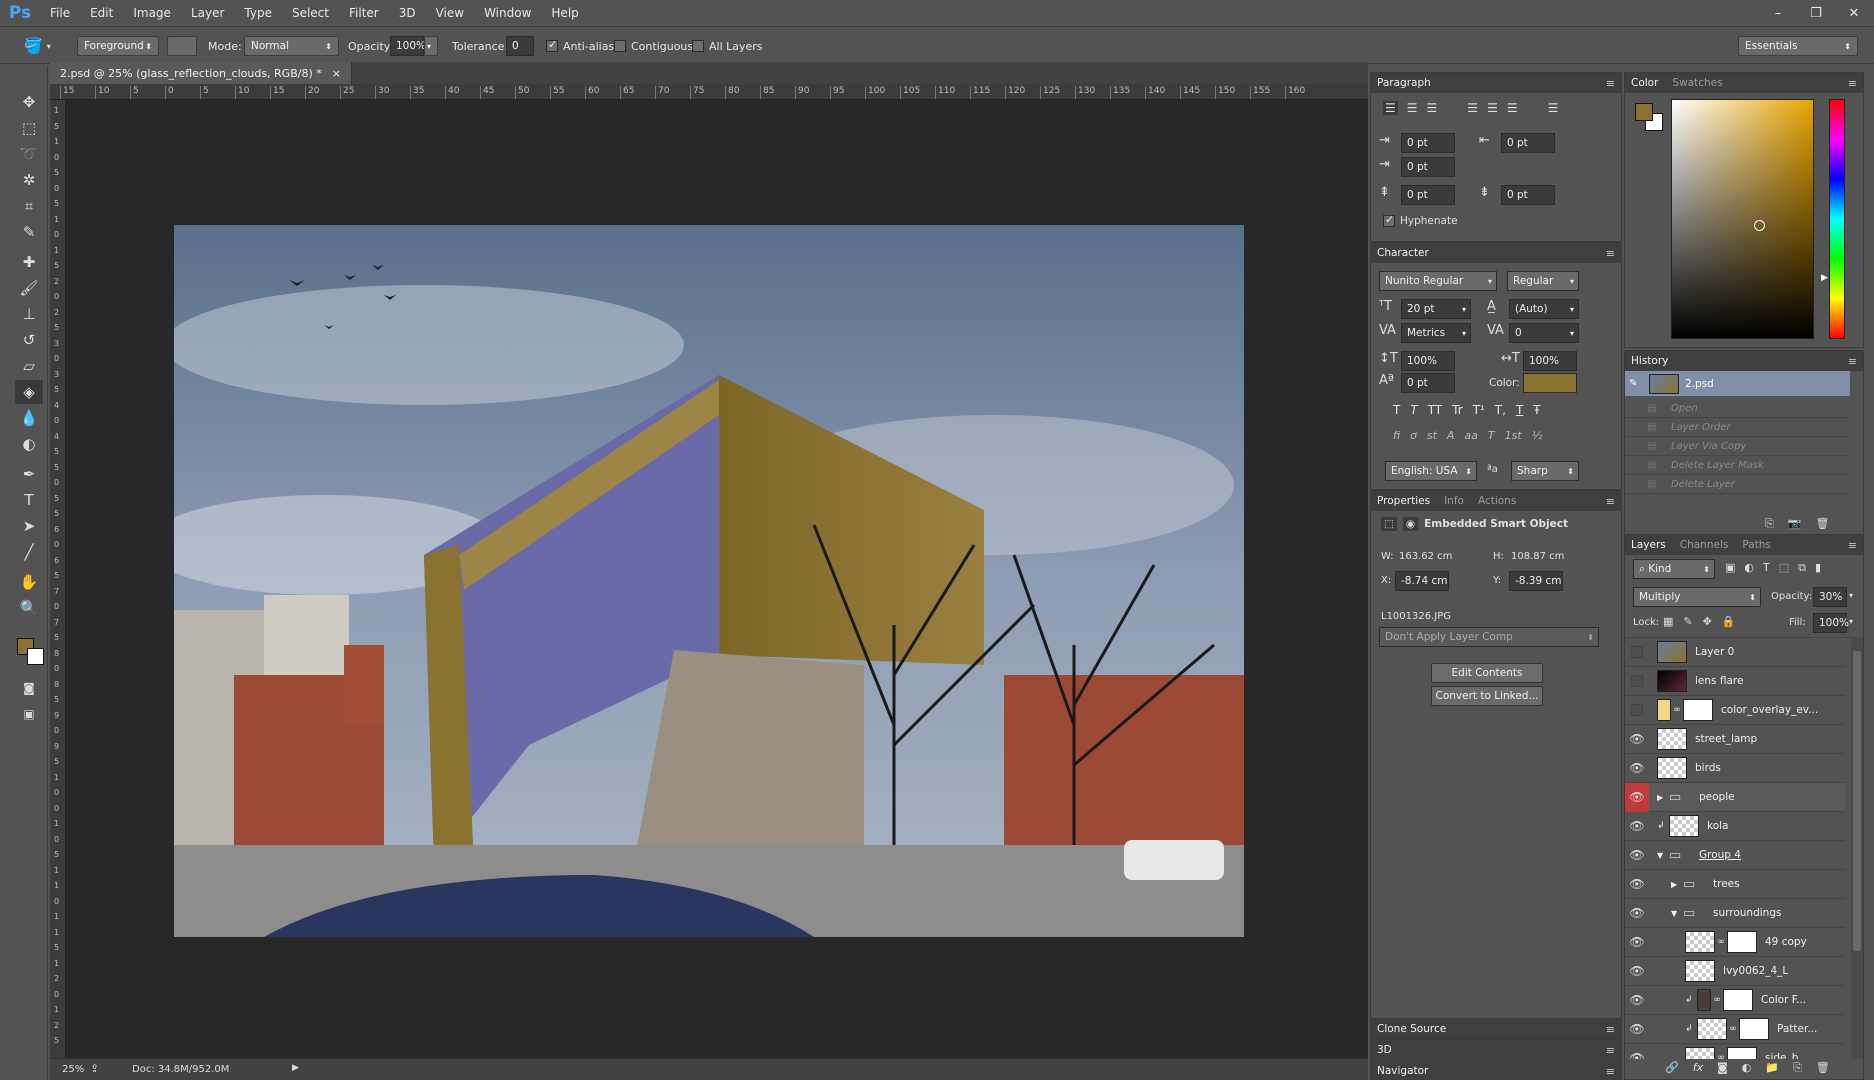 Image resolution: width=1874 pixels, height=1080 pixels. Describe the element at coordinates (727, 46) in the screenshot. I see `all-layers-checkbox: All Layers` at that location.